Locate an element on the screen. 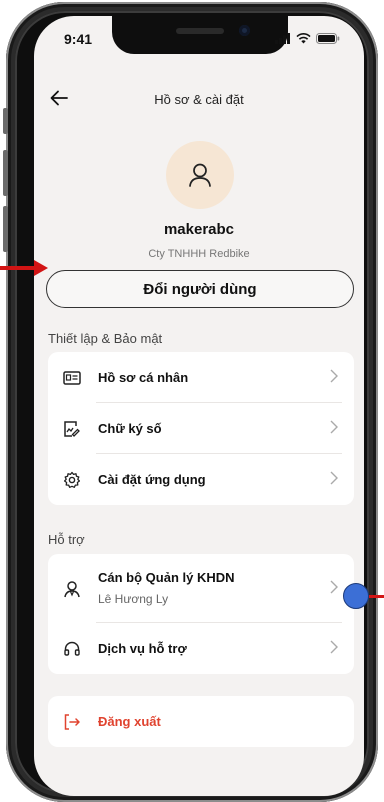 Image resolution: width=384 pixels, height=802 pixels. menu-item-app-settings: Cài đặt ứng dụng is located at coordinates (201, 479).